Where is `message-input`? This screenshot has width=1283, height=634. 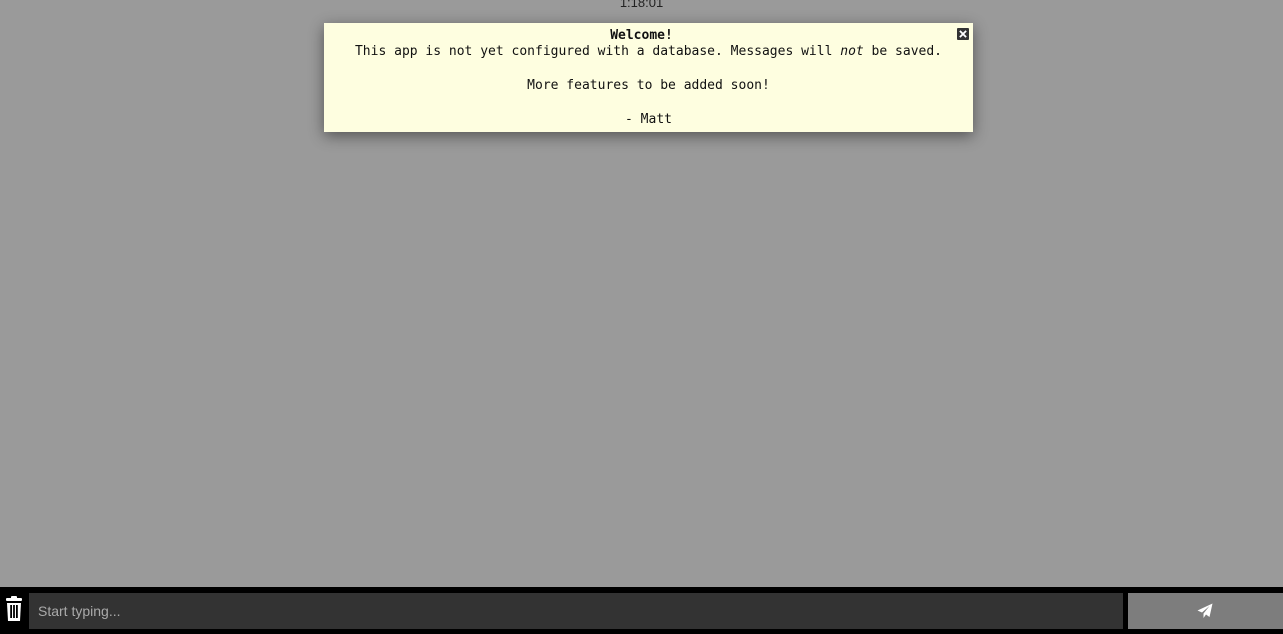
message-input is located at coordinates (576, 611).